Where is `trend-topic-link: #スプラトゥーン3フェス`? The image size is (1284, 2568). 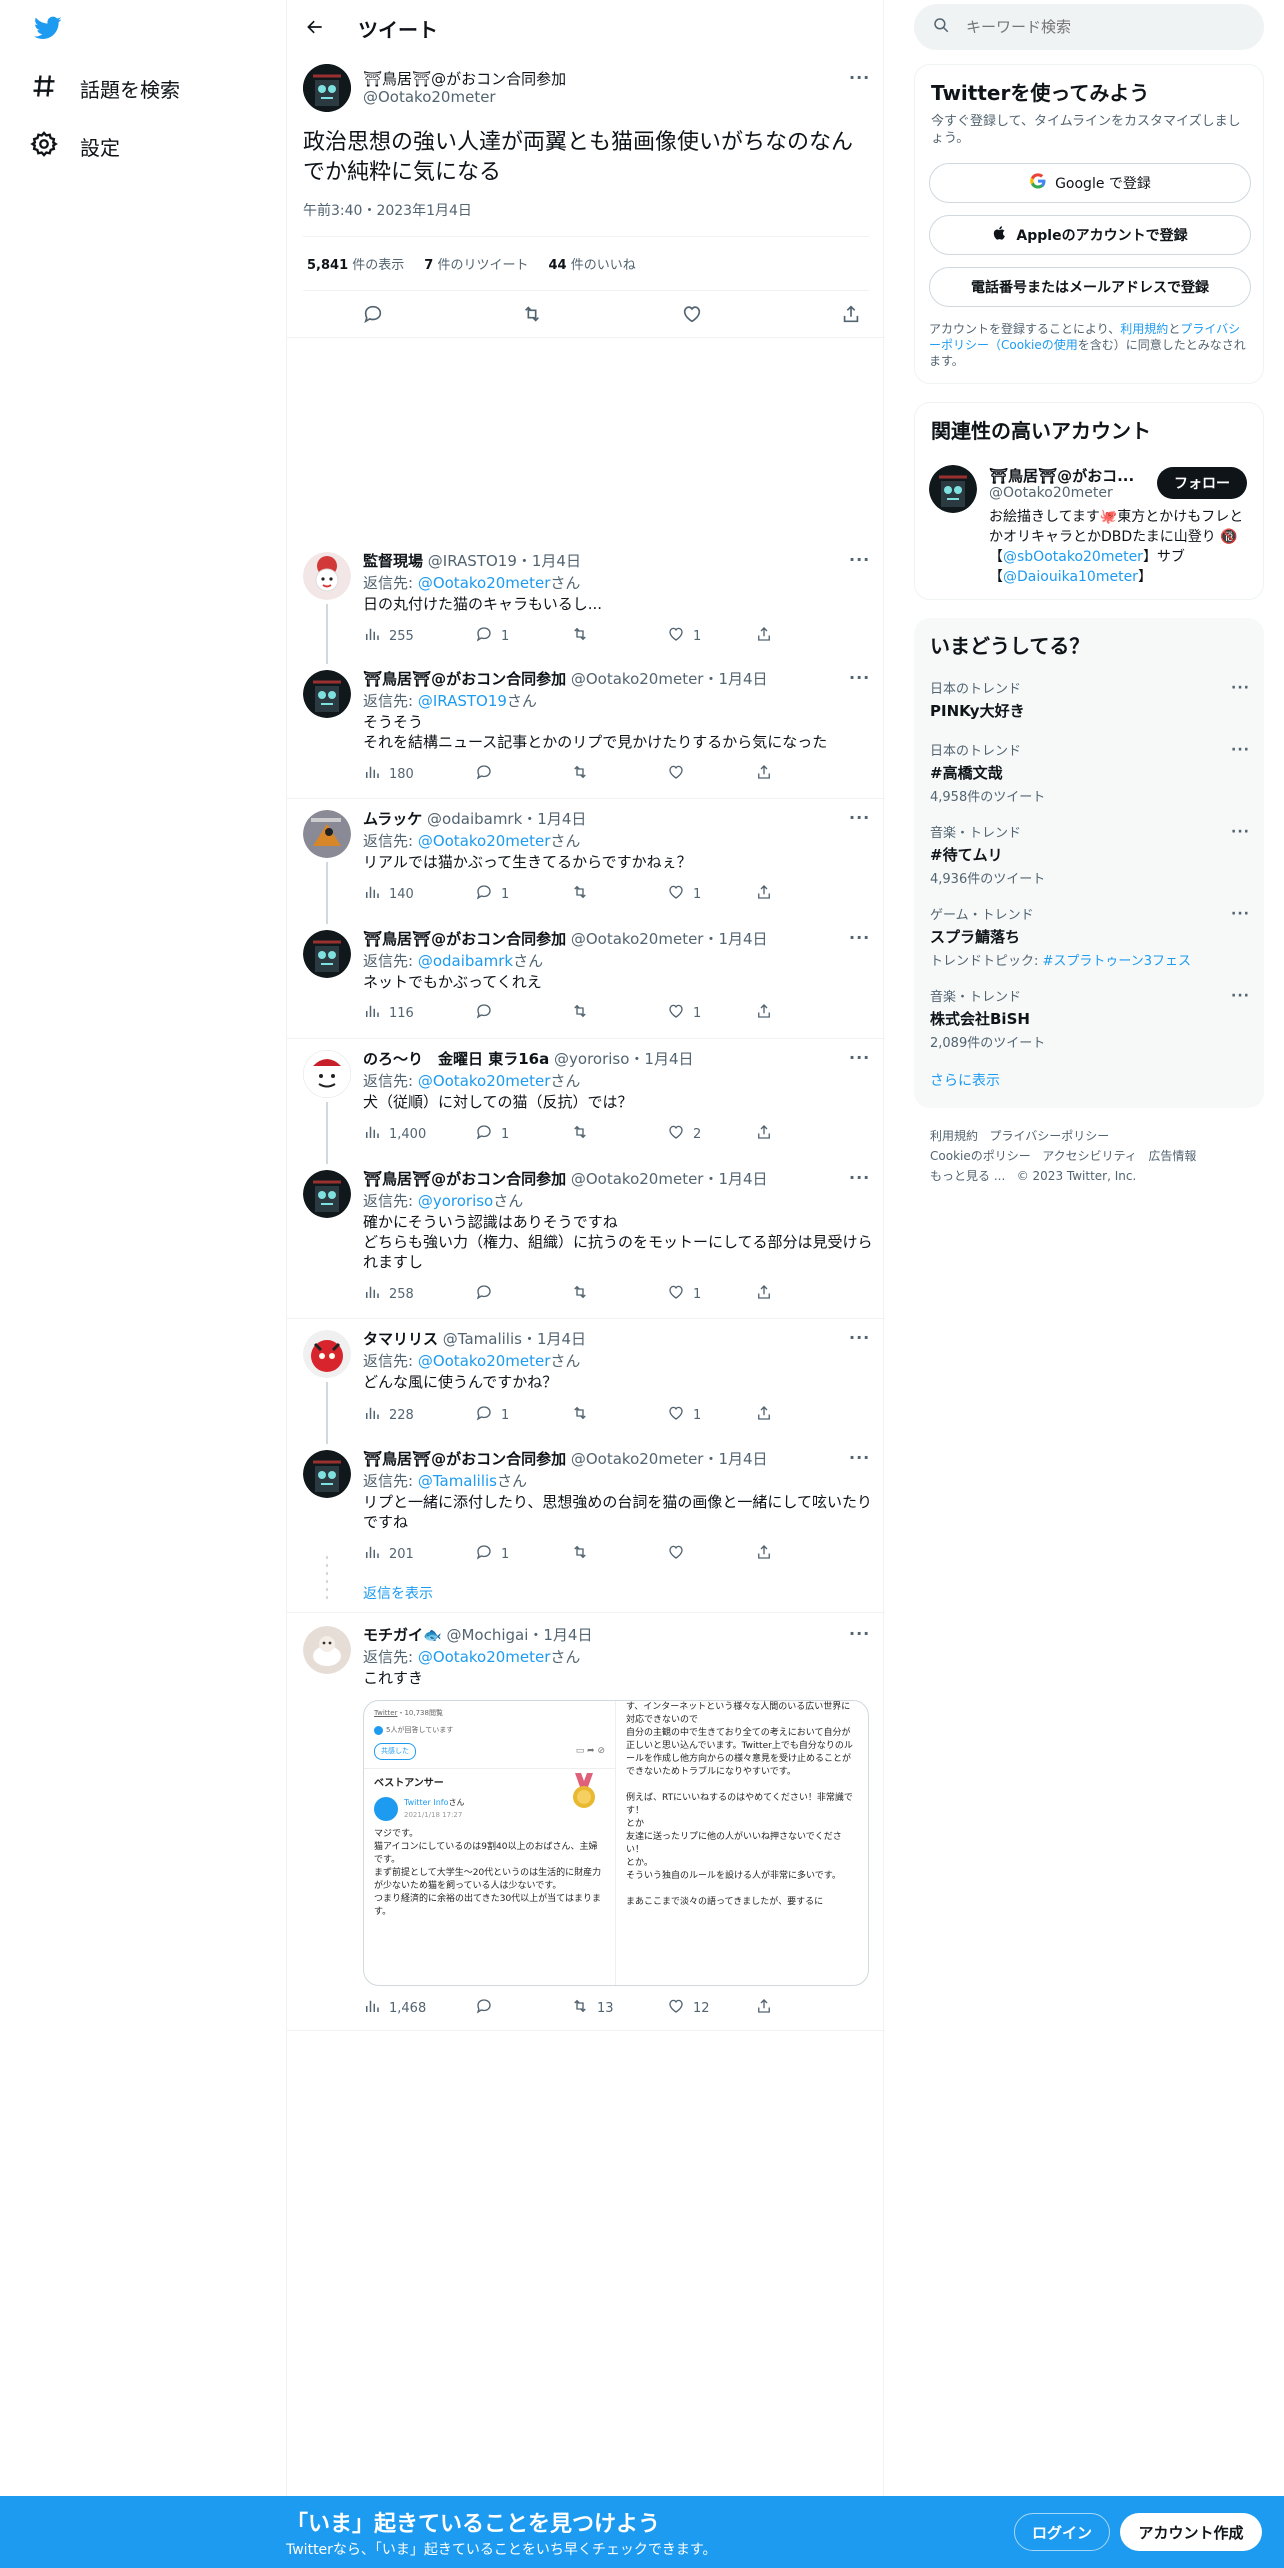 trend-topic-link: #スプラトゥーン3フェス is located at coordinates (1117, 961).